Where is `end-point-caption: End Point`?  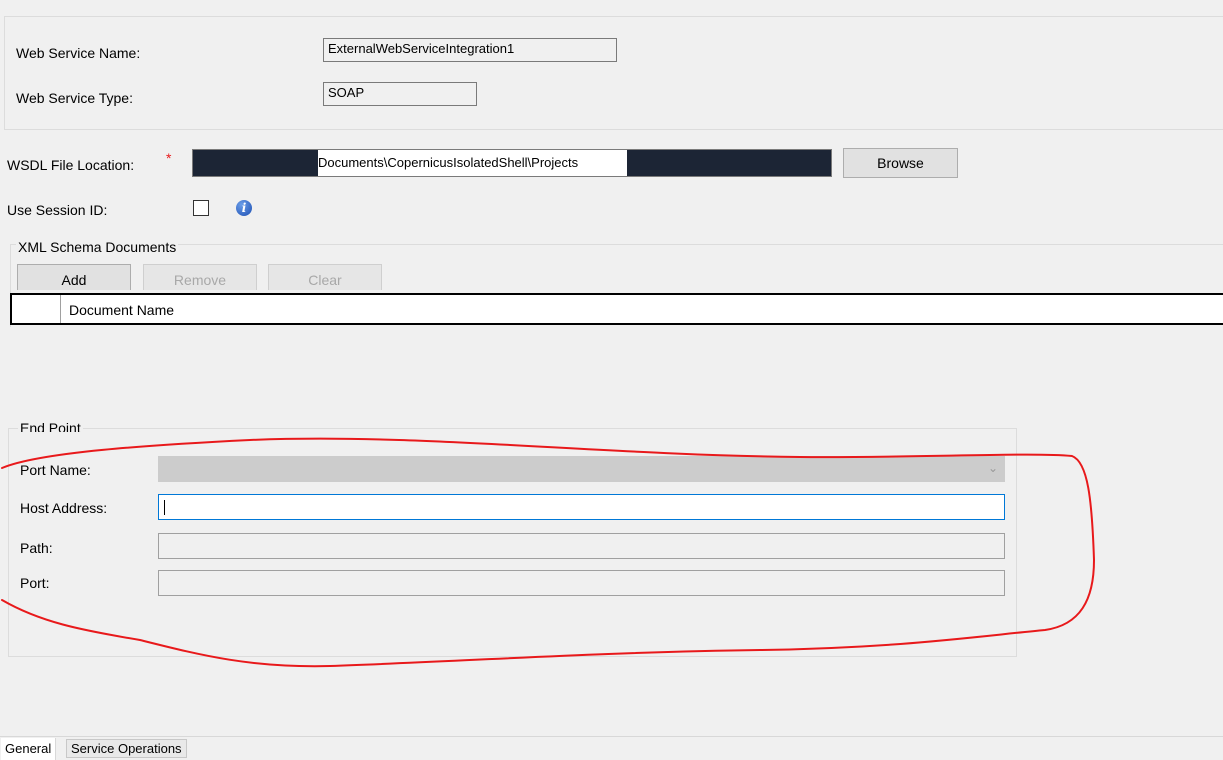
end-point-caption: End Point is located at coordinates (50, 427).